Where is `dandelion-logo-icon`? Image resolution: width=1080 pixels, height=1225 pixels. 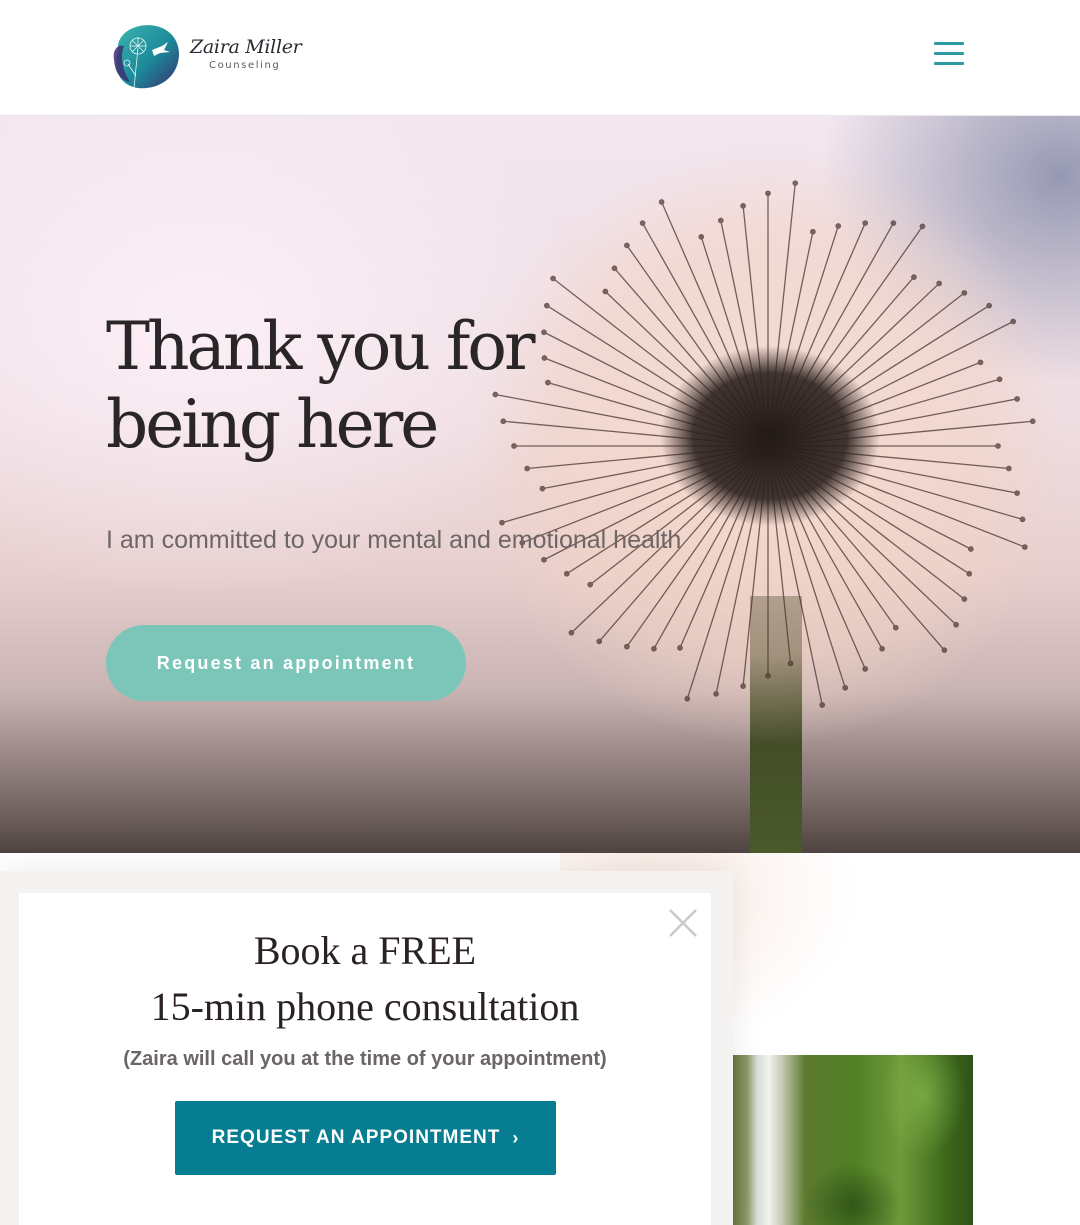 dandelion-logo-icon is located at coordinates (146, 57).